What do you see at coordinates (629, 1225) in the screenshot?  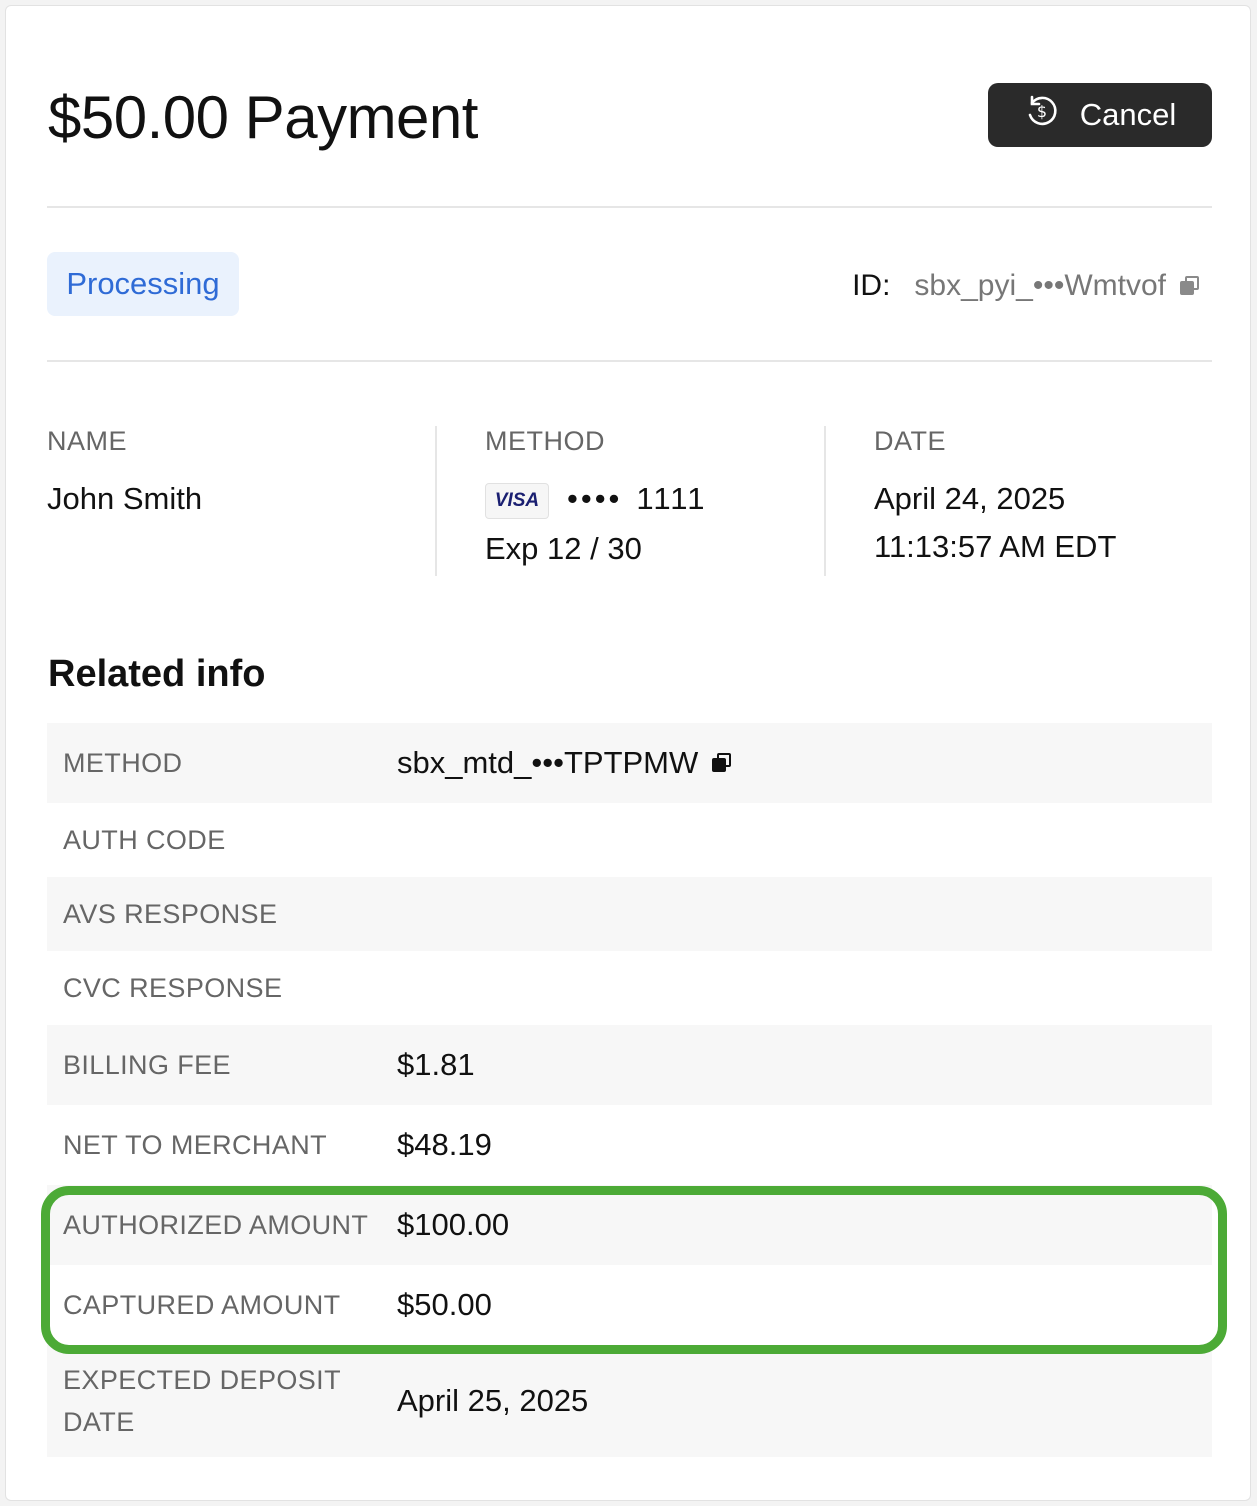 I see `table-row: AUTHORIZED AMOUNT $100.00` at bounding box center [629, 1225].